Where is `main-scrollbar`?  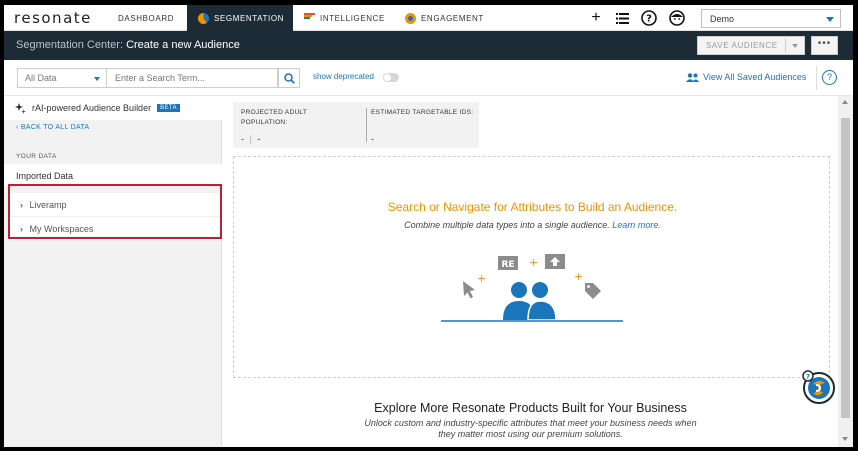 main-scrollbar is located at coordinates (845, 271).